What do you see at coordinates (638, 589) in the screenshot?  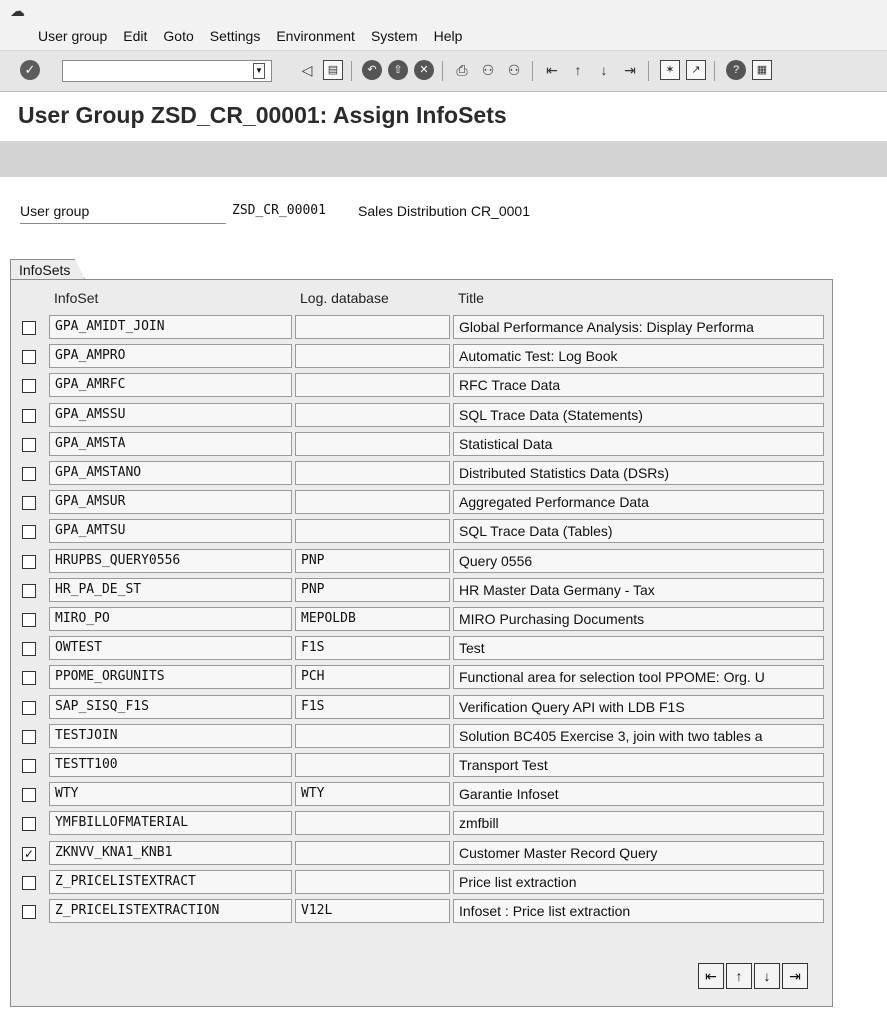 I see `title-cell: HR Master Data Germany - Tax` at bounding box center [638, 589].